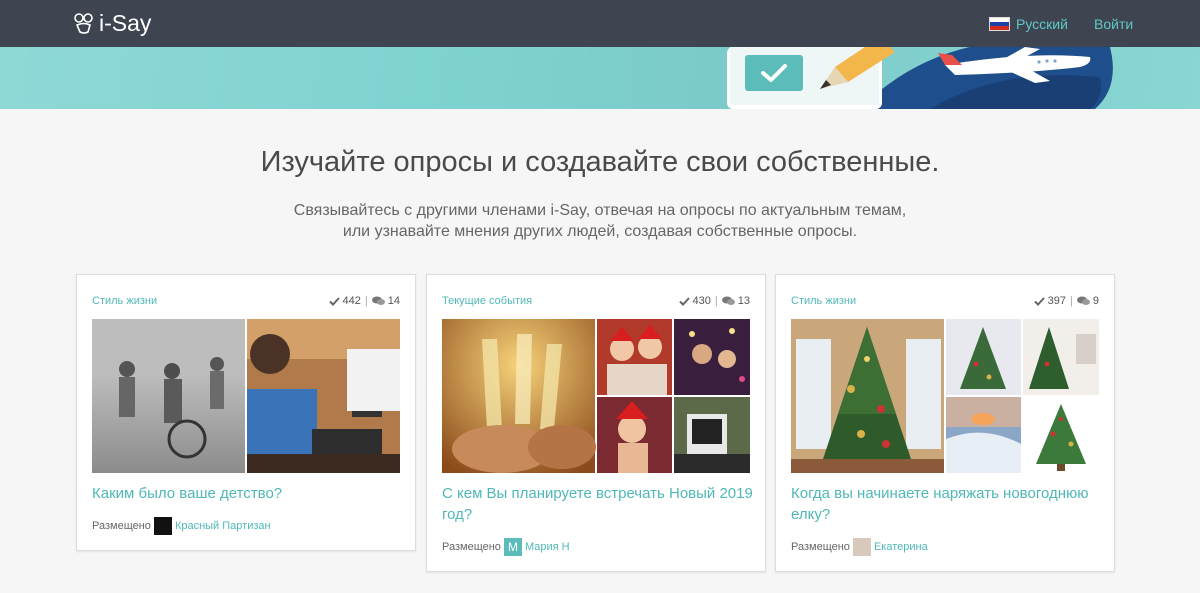 Image resolution: width=1200 pixels, height=593 pixels. What do you see at coordinates (83, 23) in the screenshot?
I see `logo-icon` at bounding box center [83, 23].